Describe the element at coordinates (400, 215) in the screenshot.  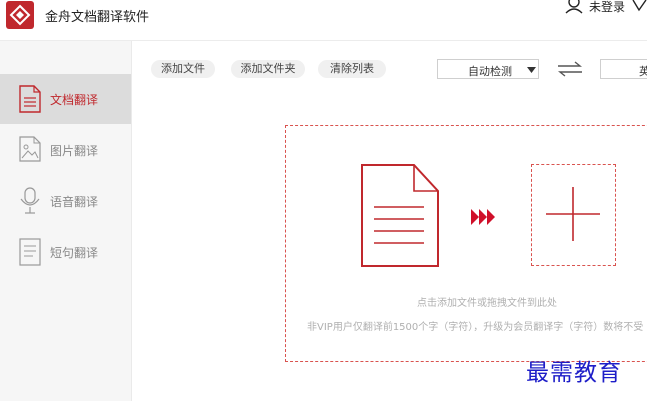
I see `document-file-icon` at that location.